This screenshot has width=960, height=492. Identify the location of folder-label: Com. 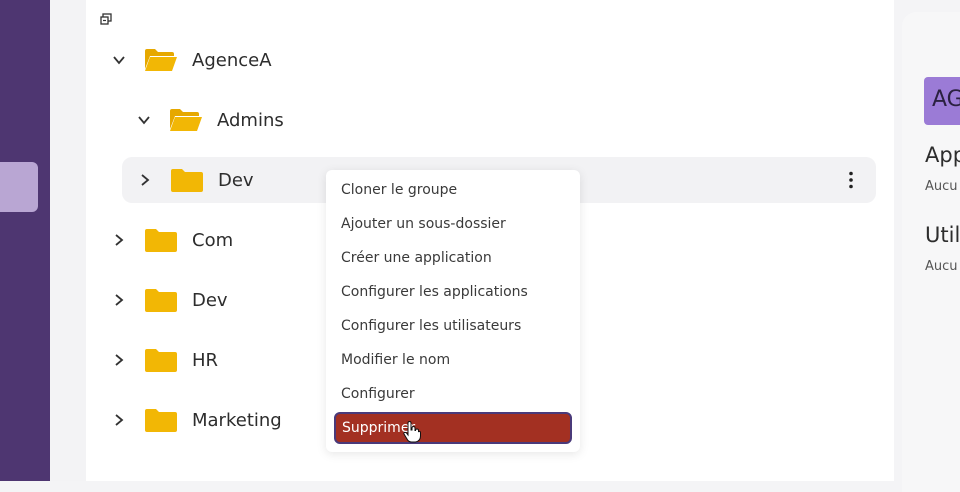
(213, 240).